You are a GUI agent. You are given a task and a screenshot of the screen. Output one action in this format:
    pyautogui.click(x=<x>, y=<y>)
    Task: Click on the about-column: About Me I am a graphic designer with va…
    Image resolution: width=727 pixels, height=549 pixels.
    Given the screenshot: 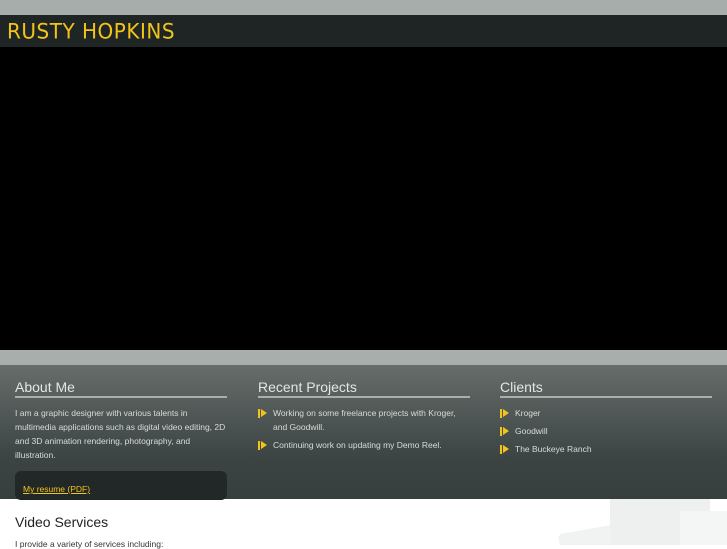 What is the action you would take?
    pyautogui.click(x=121, y=439)
    